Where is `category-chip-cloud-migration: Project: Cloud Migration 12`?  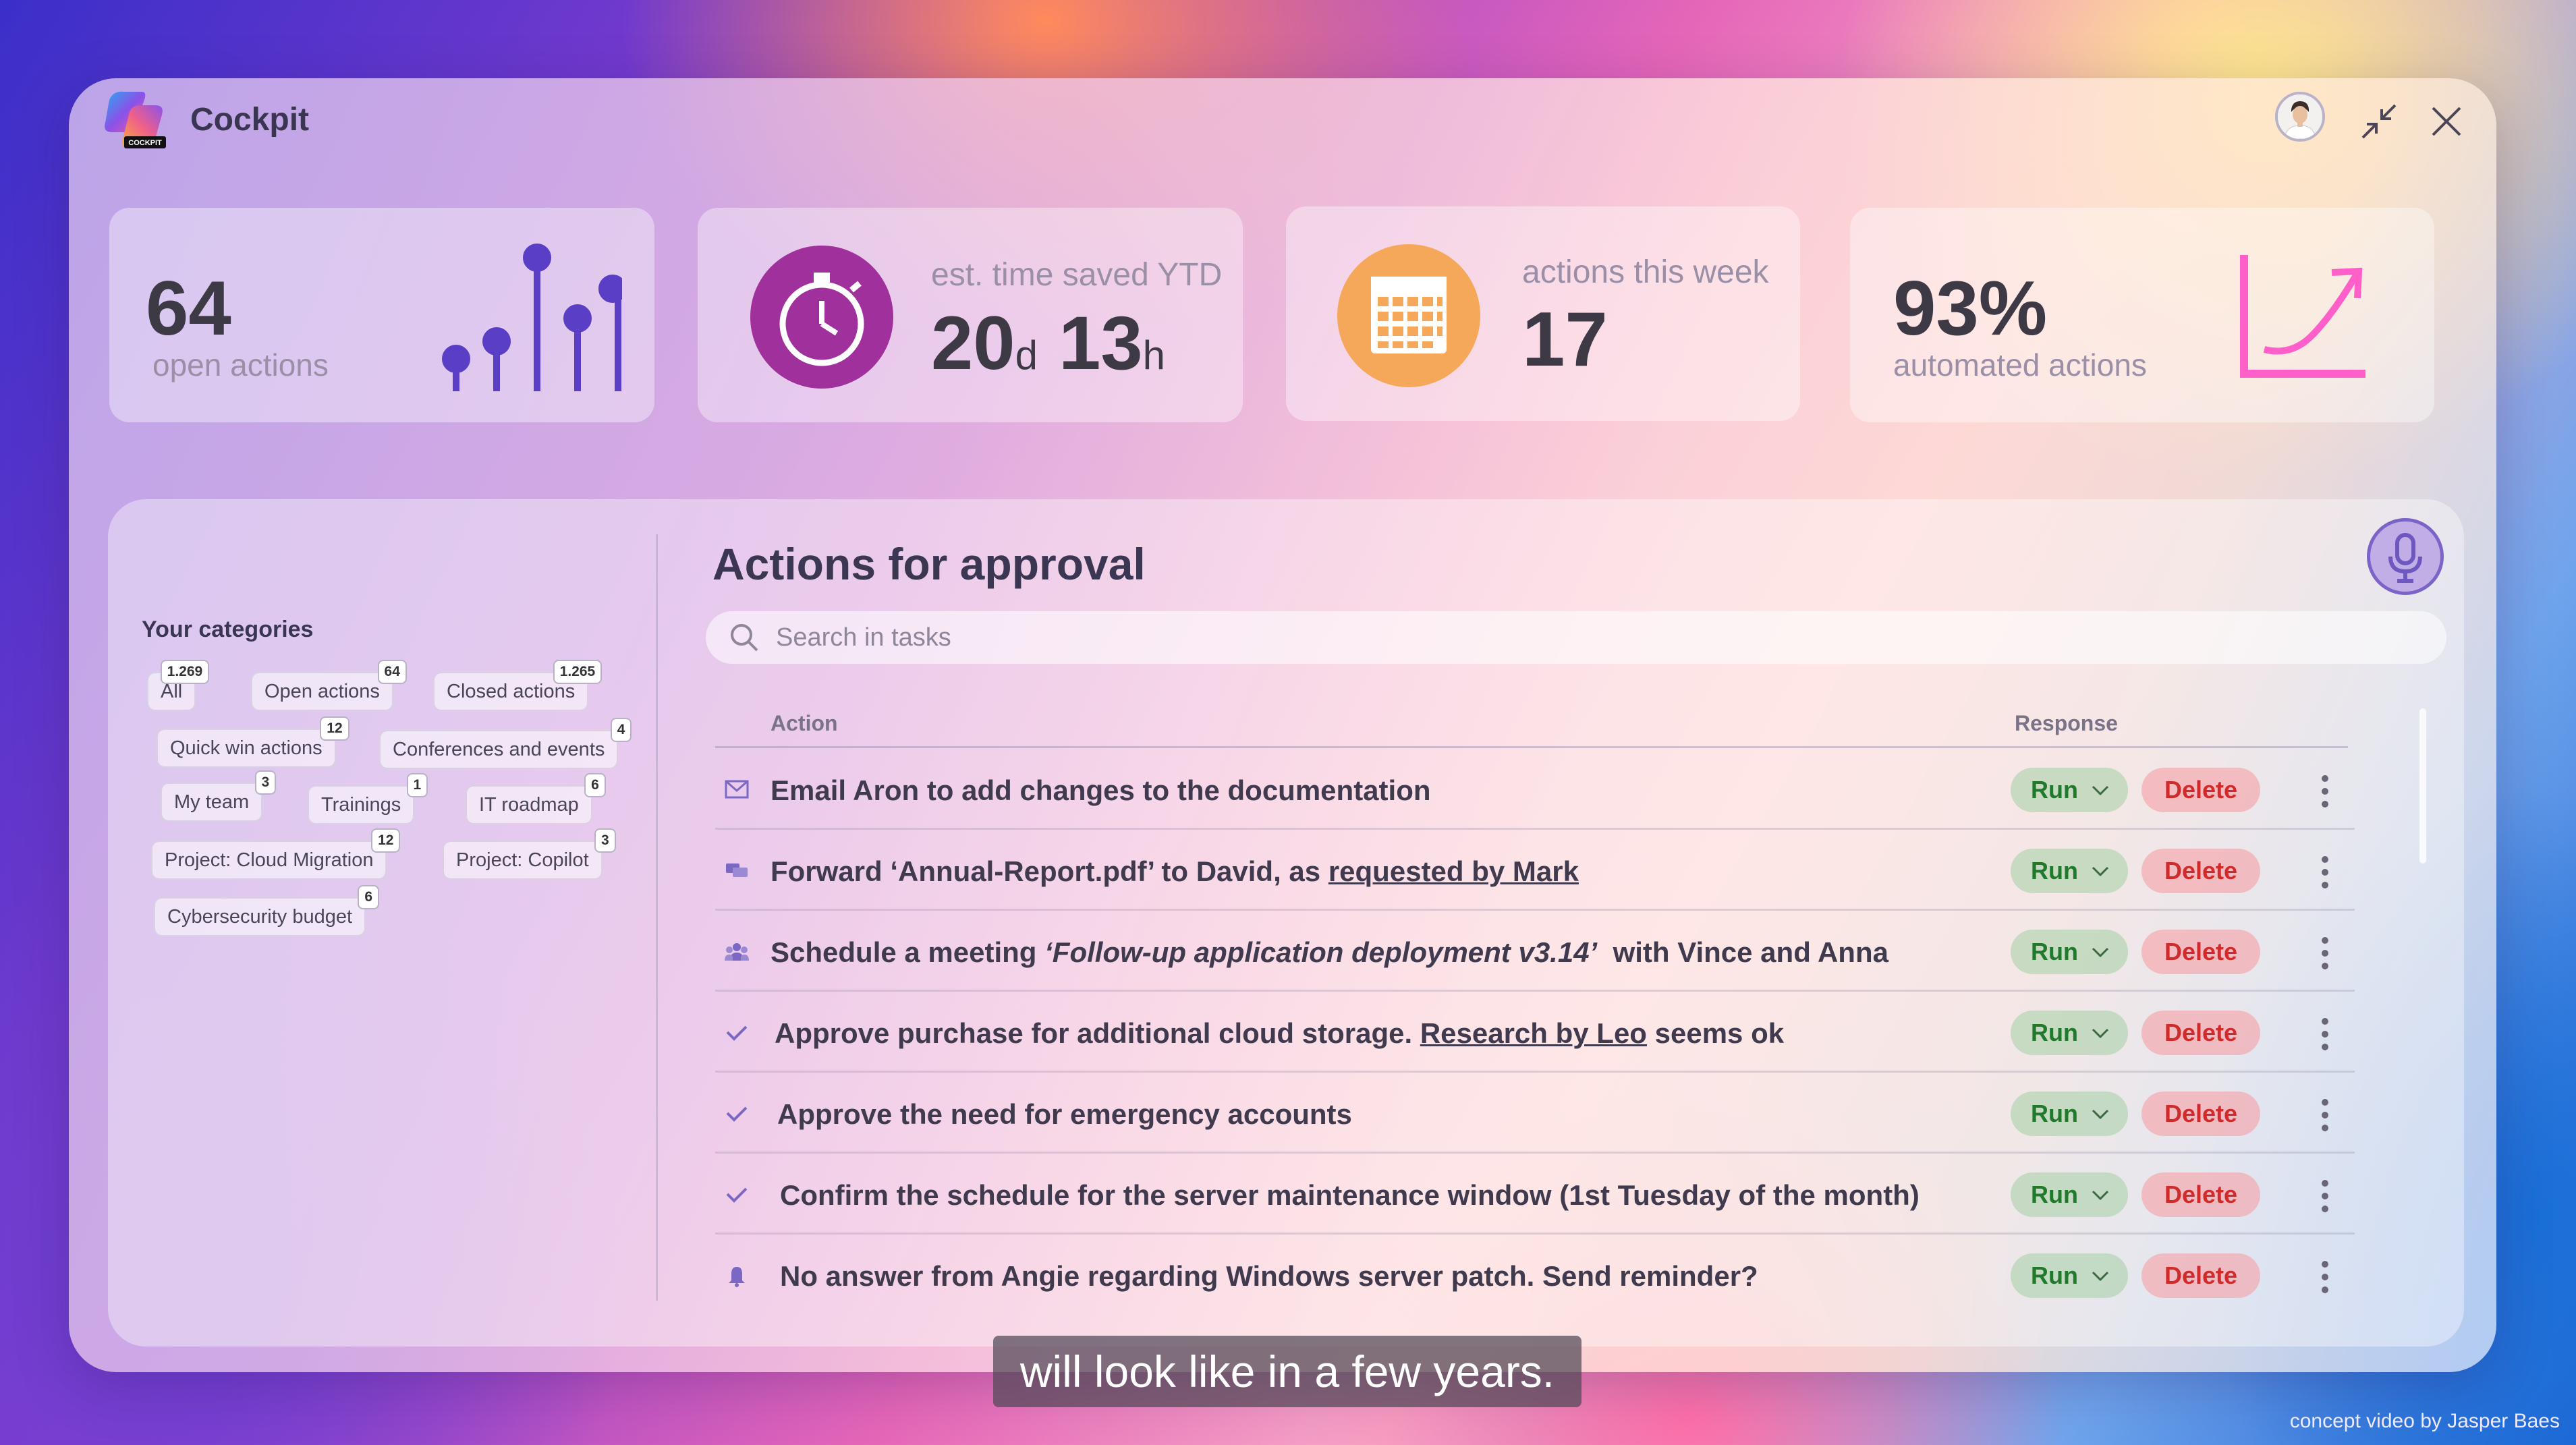
category-chip-cloud-migration: Project: Cloud Migration 12 is located at coordinates (276, 854).